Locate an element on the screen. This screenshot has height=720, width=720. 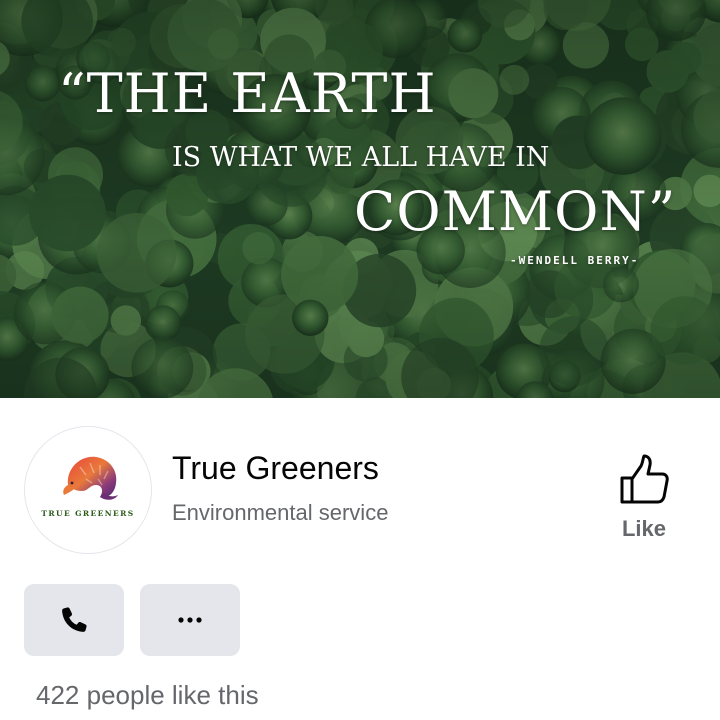
likes-count: 422 people like this is located at coordinates (147, 695).